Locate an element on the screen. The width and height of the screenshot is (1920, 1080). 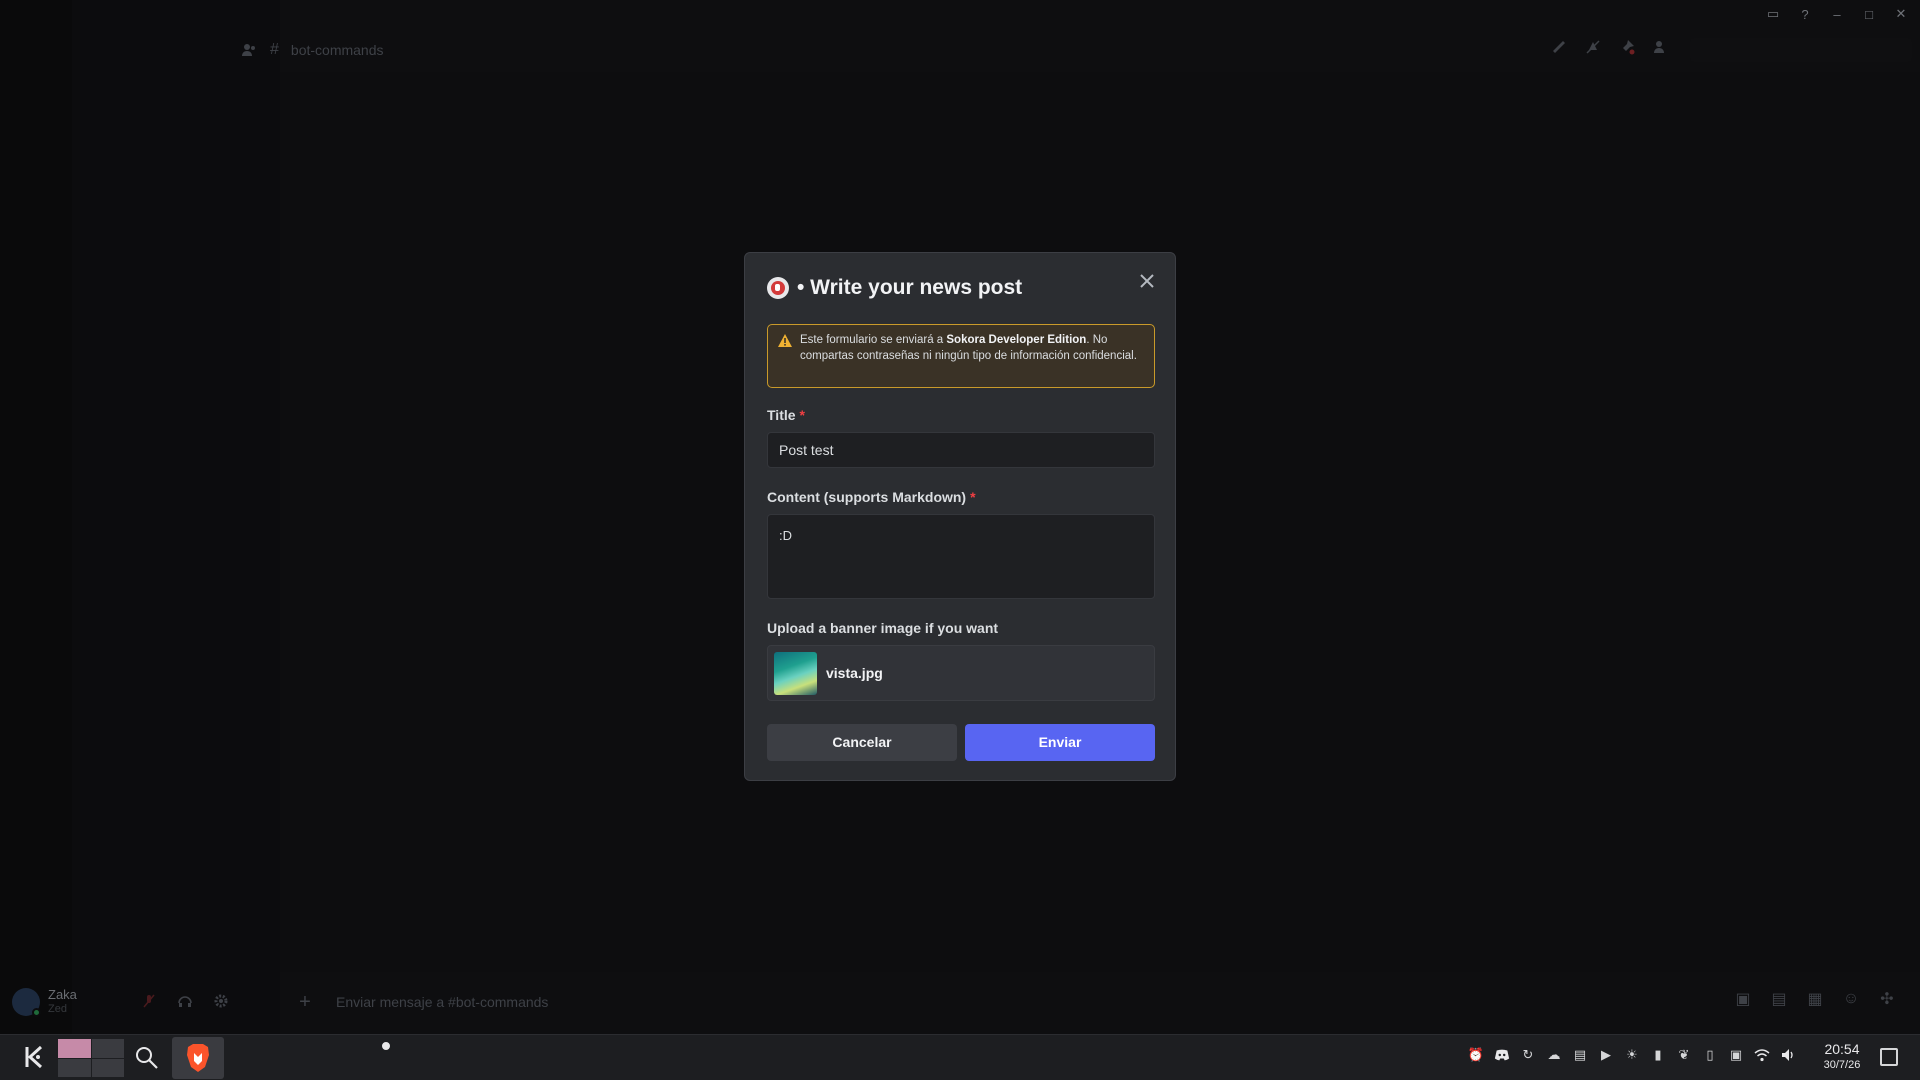
clock: 20:54 30/7/26 is located at coordinates (1842, 1057).